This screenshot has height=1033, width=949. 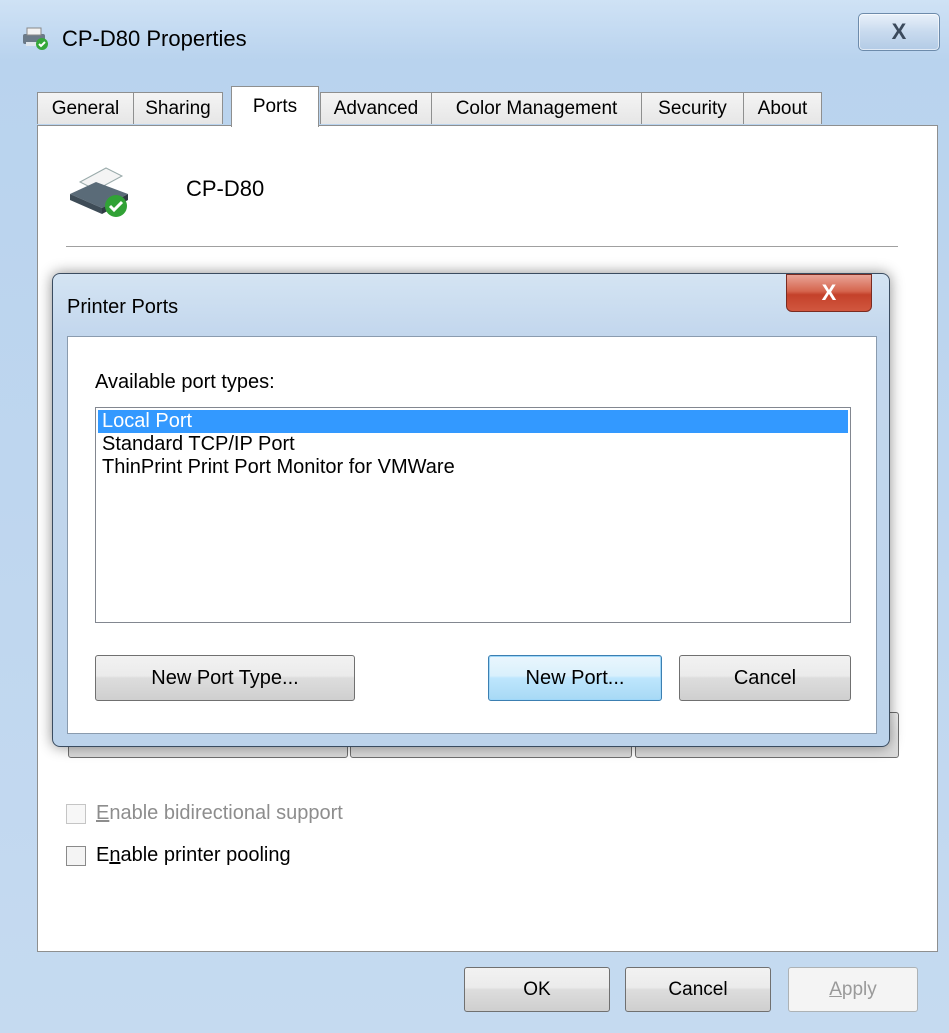 What do you see at coordinates (123, 307) in the screenshot?
I see `dialog-title: Printer Ports` at bounding box center [123, 307].